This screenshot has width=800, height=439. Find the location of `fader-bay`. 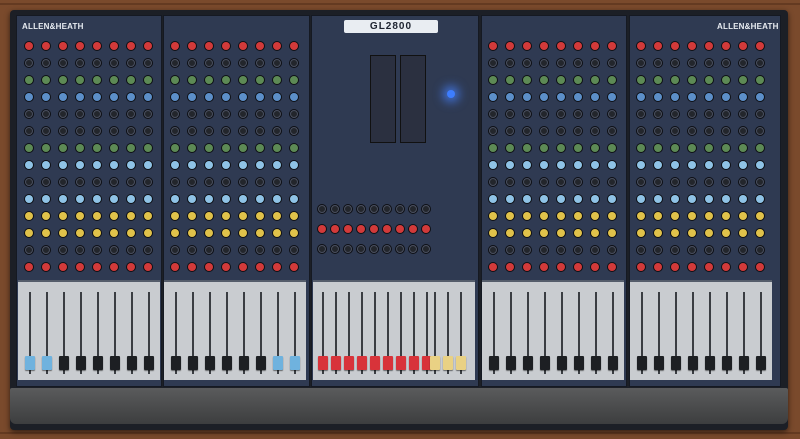

fader-bay is located at coordinates (701, 330).